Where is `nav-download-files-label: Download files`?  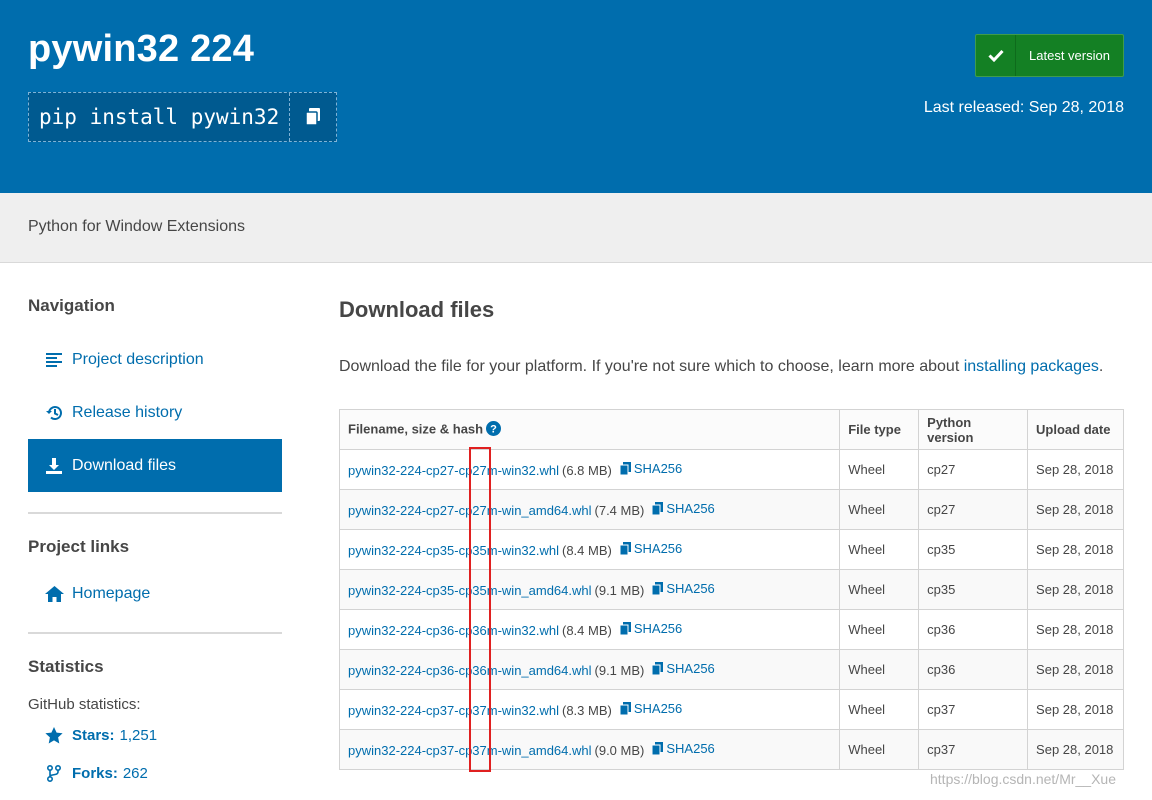
nav-download-files-label: Download files is located at coordinates (124, 465).